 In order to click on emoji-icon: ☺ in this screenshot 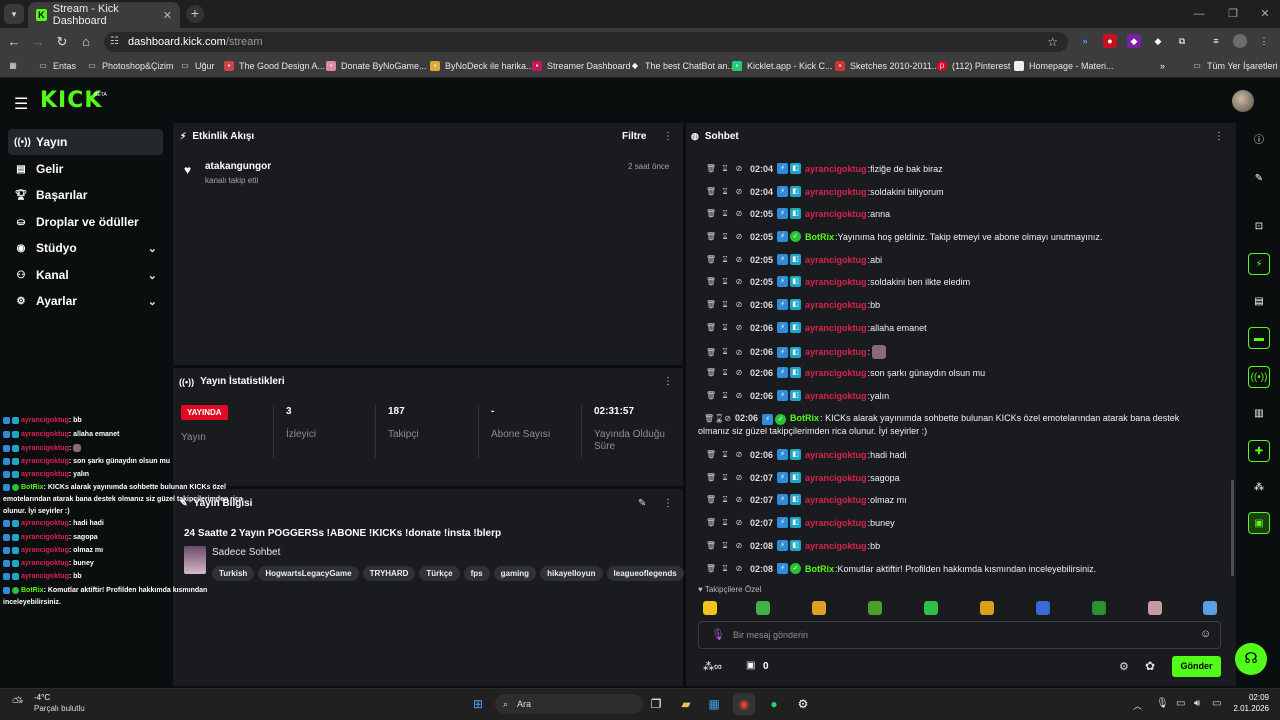, I will do `click(1205, 634)`.